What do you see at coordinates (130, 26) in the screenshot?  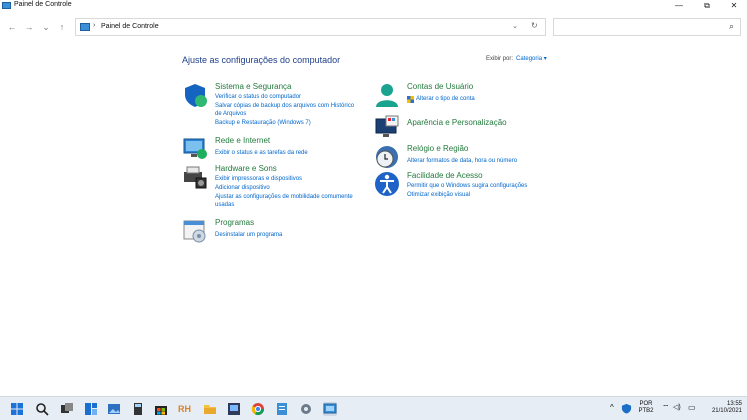 I see `breadcrumb: Painel de Controle` at bounding box center [130, 26].